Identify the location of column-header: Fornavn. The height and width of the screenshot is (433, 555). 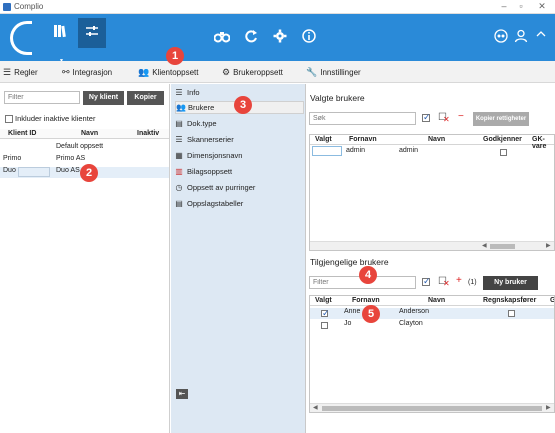
(366, 300).